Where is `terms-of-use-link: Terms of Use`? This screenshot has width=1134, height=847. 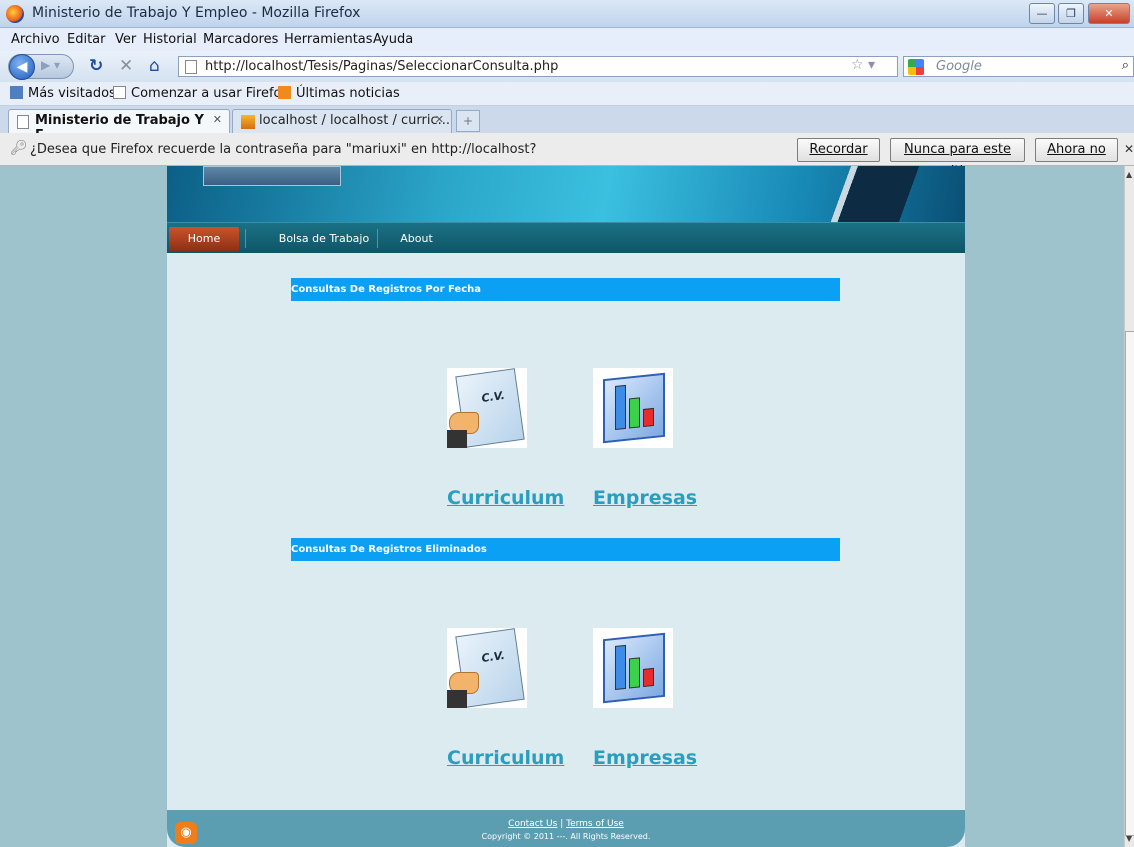
terms-of-use-link: Terms of Use is located at coordinates (595, 824).